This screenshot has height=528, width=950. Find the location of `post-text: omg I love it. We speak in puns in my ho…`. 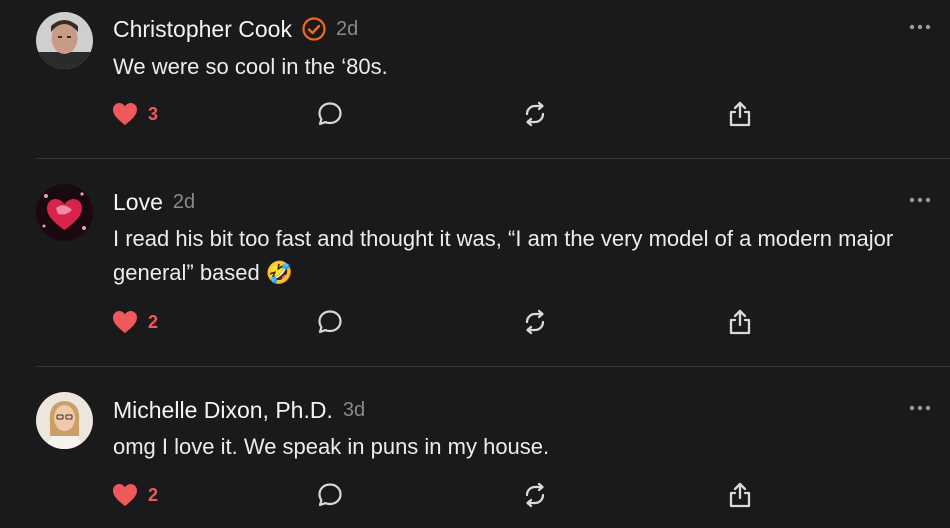

post-text: omg I love it. We speak in puns in my ho… is located at coordinates (331, 446).